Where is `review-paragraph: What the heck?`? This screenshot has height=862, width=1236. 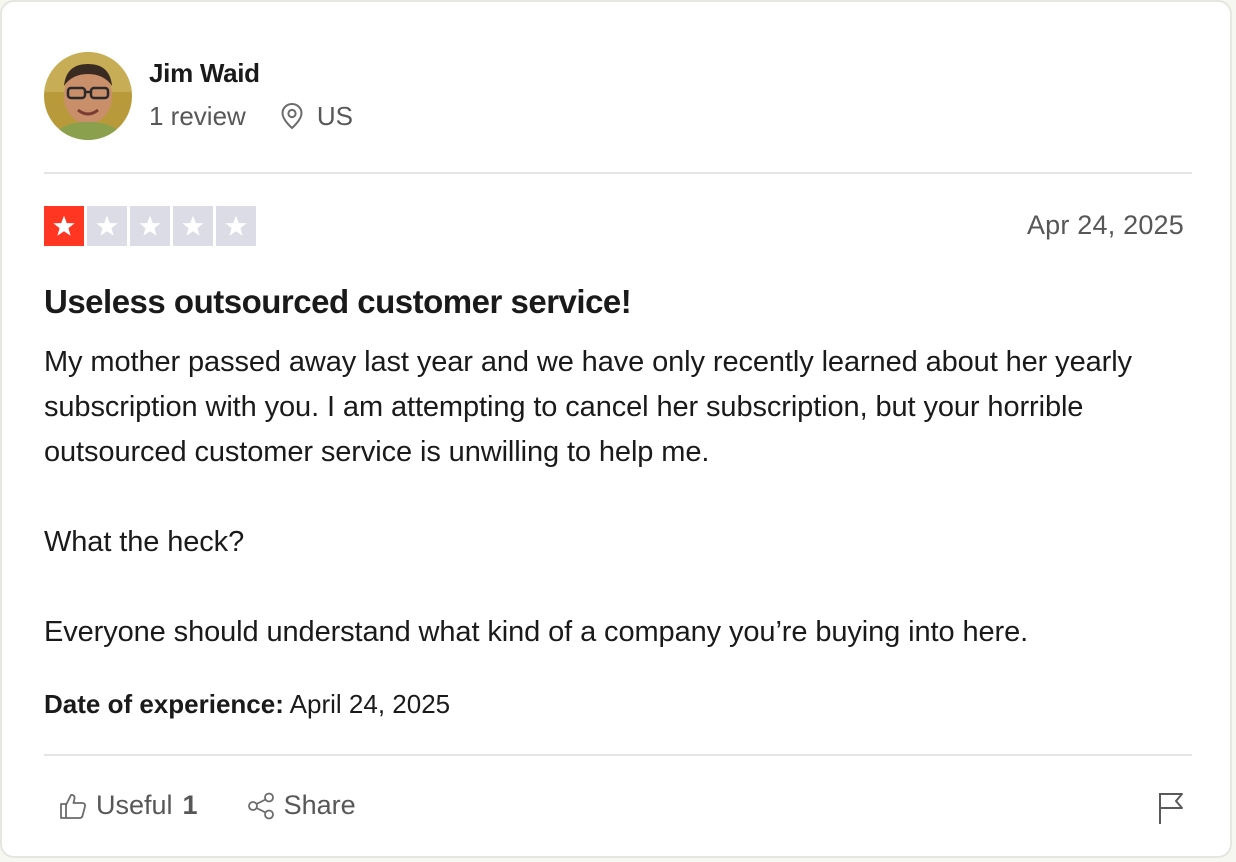
review-paragraph: What the heck? is located at coordinates (144, 542).